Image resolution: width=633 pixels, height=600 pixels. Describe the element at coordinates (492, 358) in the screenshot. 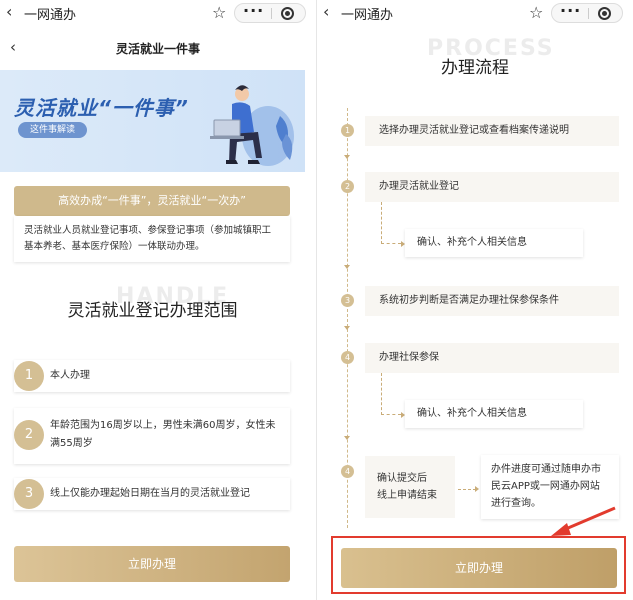

I see `step-4-box: 办理社保参保` at that location.